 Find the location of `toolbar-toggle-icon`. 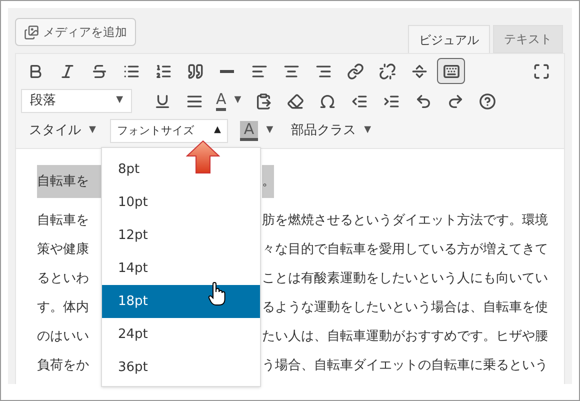

toolbar-toggle-icon is located at coordinates (451, 71).